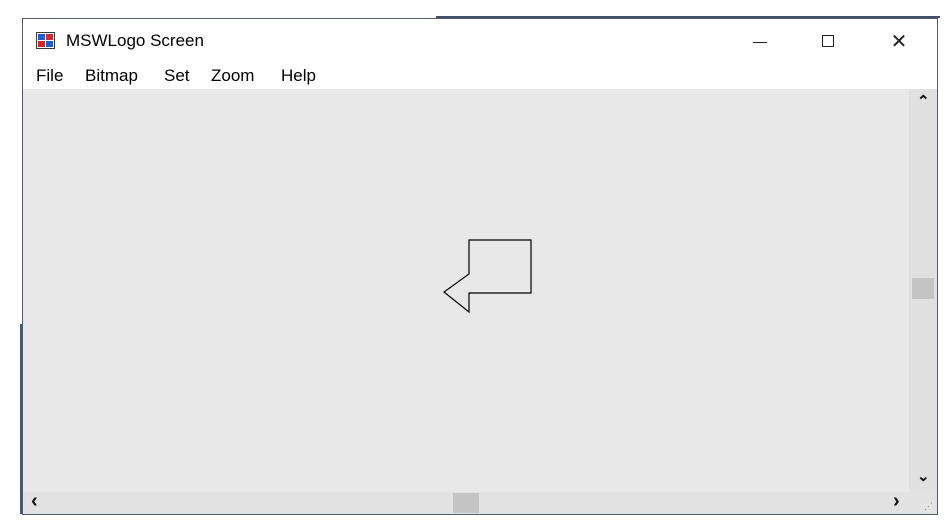 Image resolution: width=949 pixels, height=521 pixels. I want to click on horizontal-scrollbar: ‹ ›, so click(466, 502).